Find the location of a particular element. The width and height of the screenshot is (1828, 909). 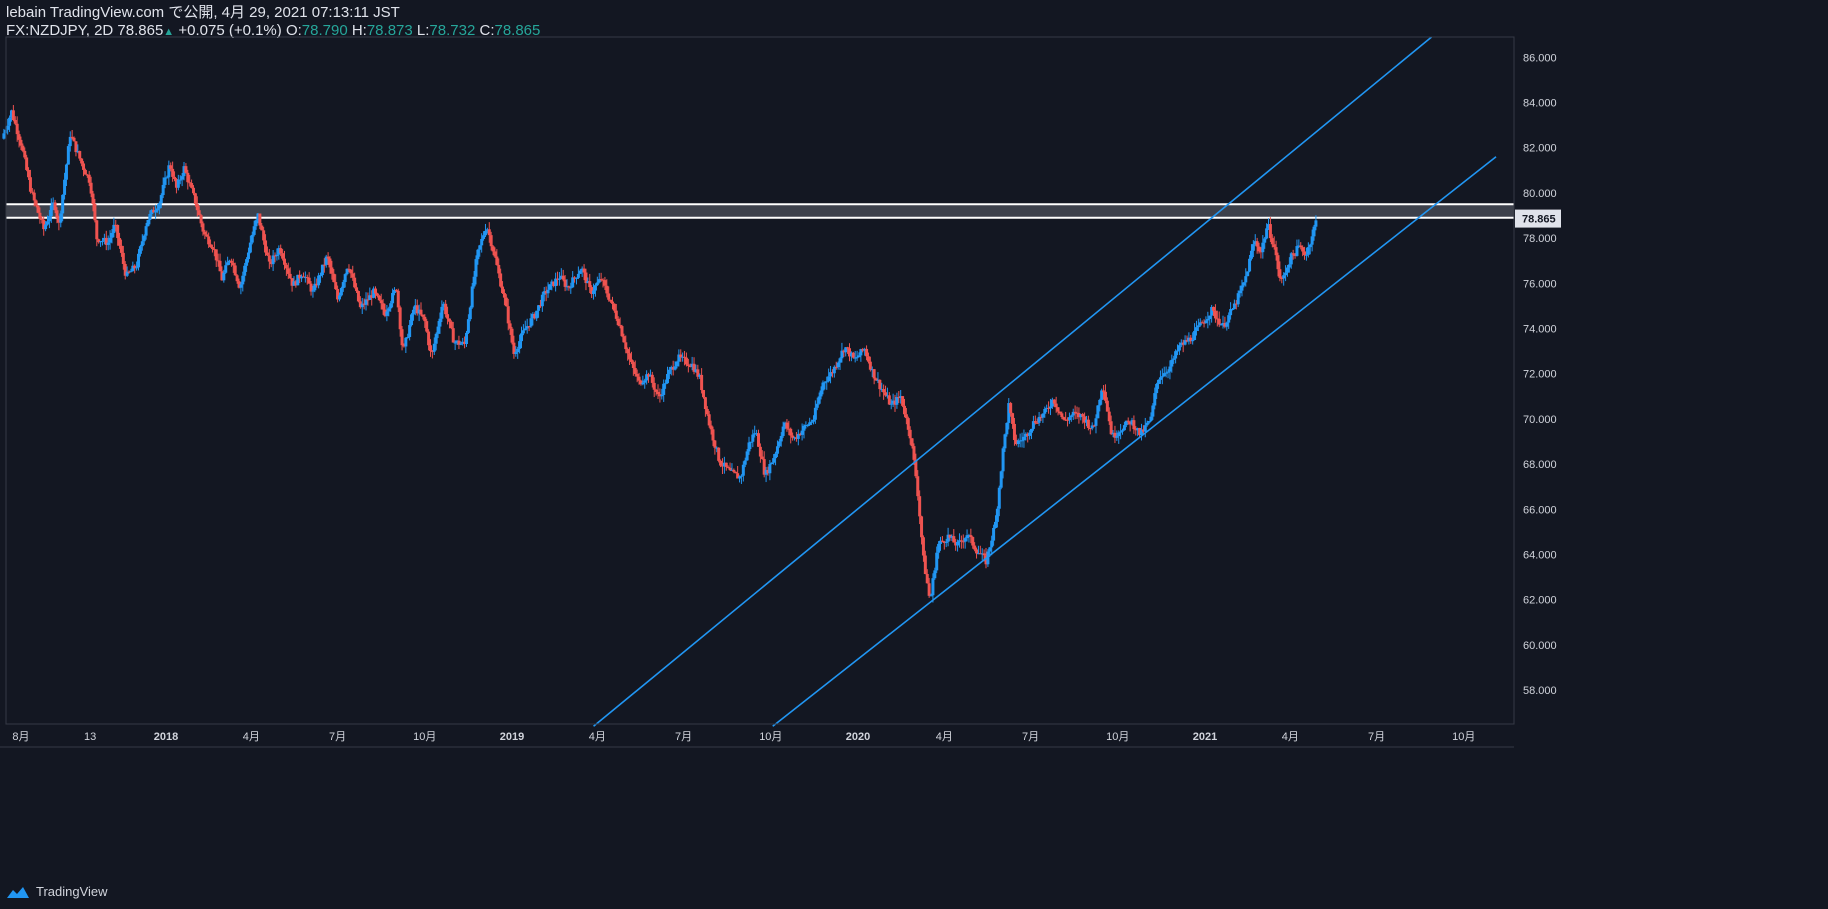

tradingview-logo: TradingView is located at coordinates (57, 891).